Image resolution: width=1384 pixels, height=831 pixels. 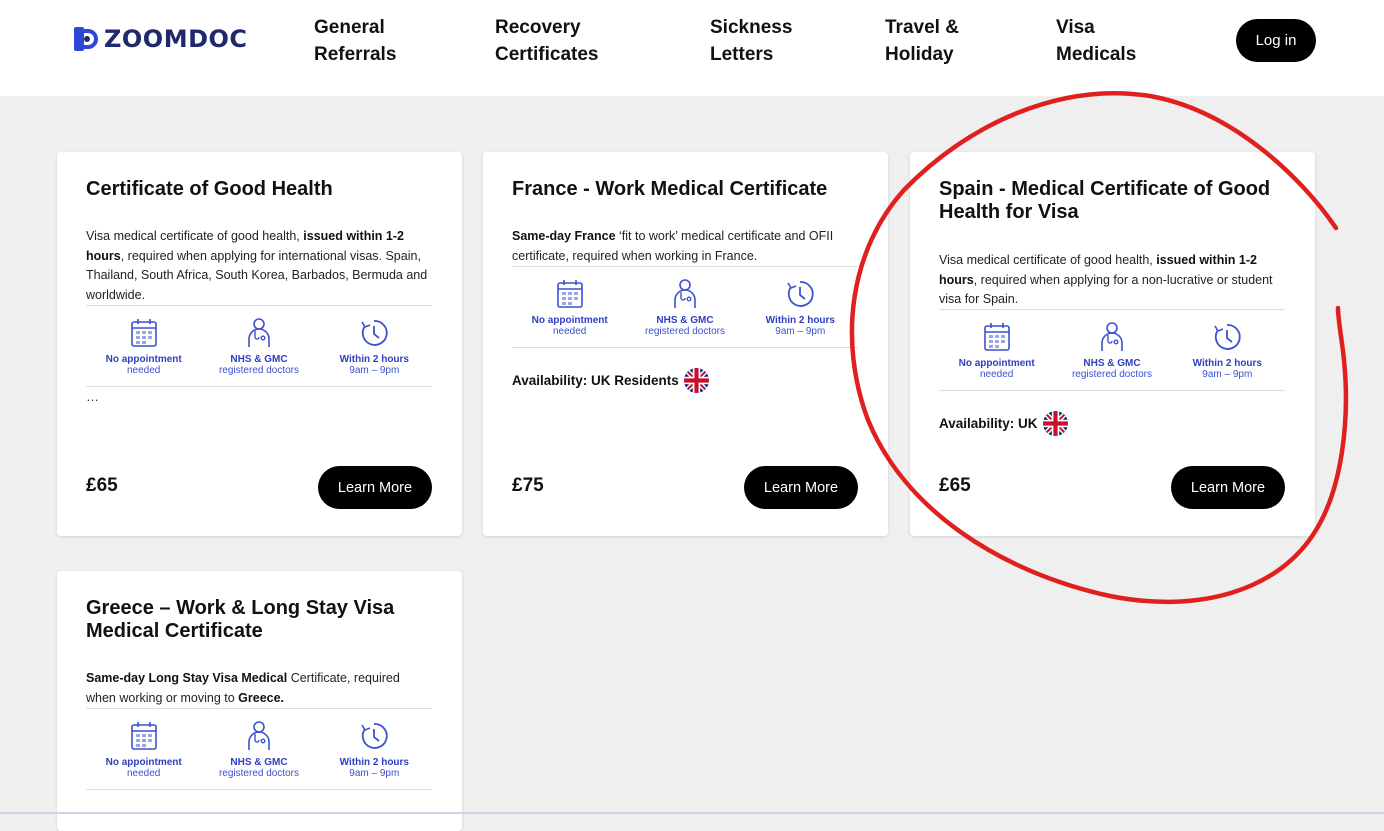 What do you see at coordinates (751, 41) in the screenshot?
I see `nav-sickness-letters: Sickness Letters` at bounding box center [751, 41].